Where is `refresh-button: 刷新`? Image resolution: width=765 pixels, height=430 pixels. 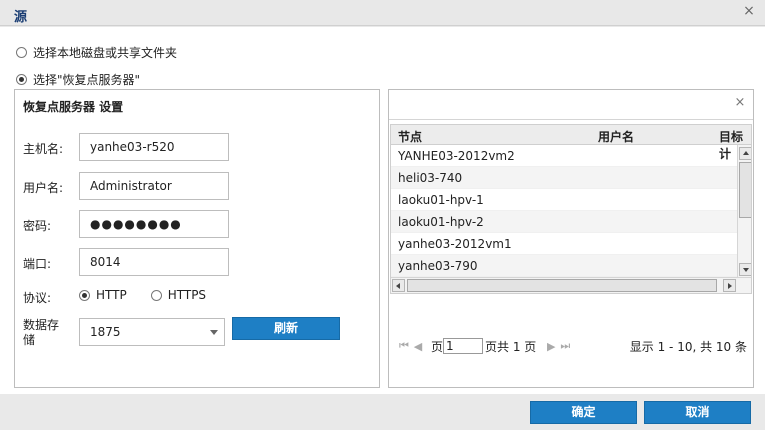 refresh-button: 刷新 is located at coordinates (286, 328).